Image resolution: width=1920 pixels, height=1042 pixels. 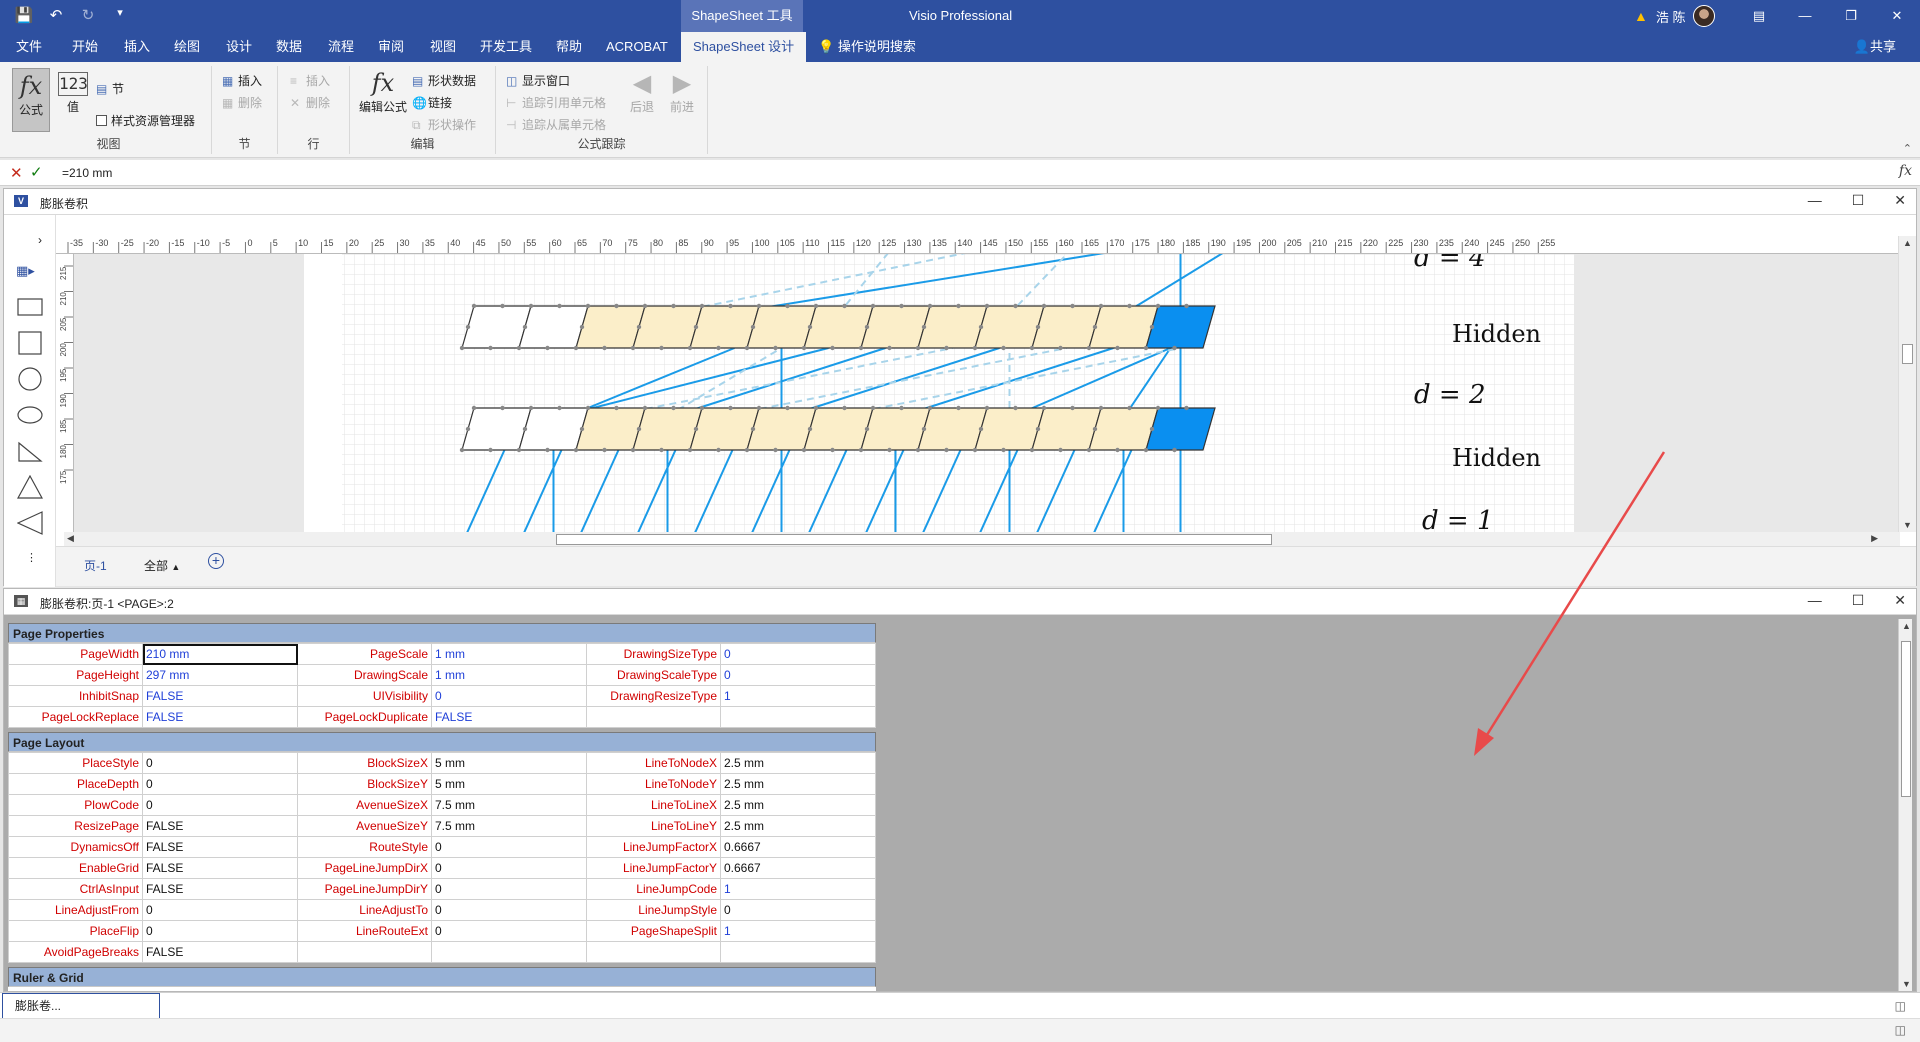 I want to click on back-button: ◀ 后退, so click(x=642, y=91).